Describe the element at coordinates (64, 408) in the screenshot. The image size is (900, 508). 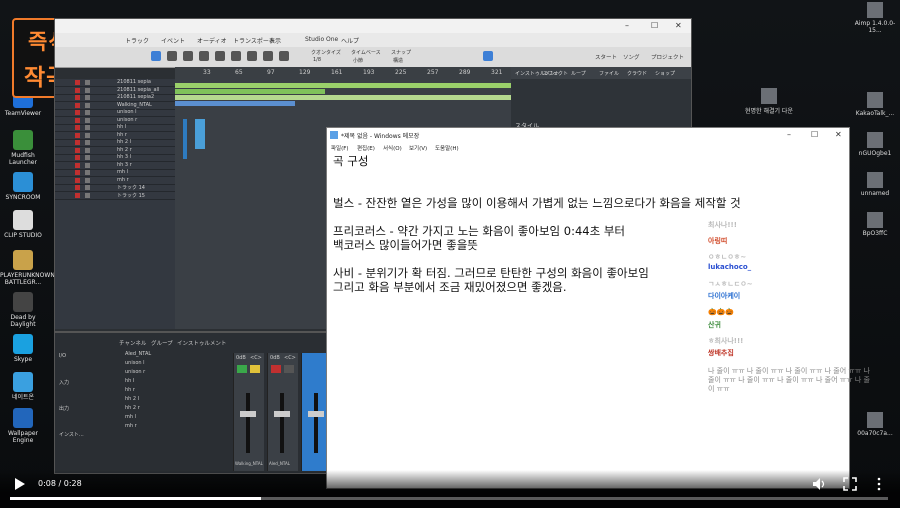
I see `mixer-side-label: 出力` at that location.